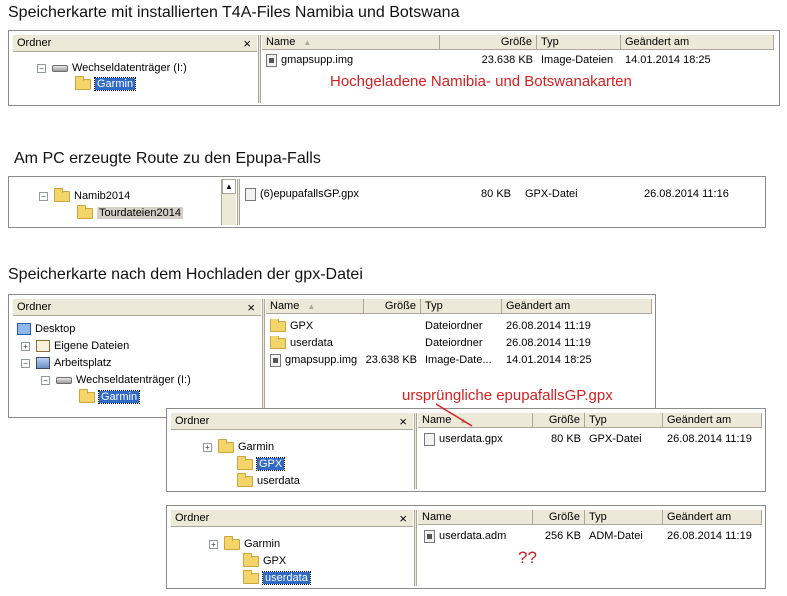  Describe the element at coordinates (24, 329) in the screenshot. I see `desktop-icon` at that location.